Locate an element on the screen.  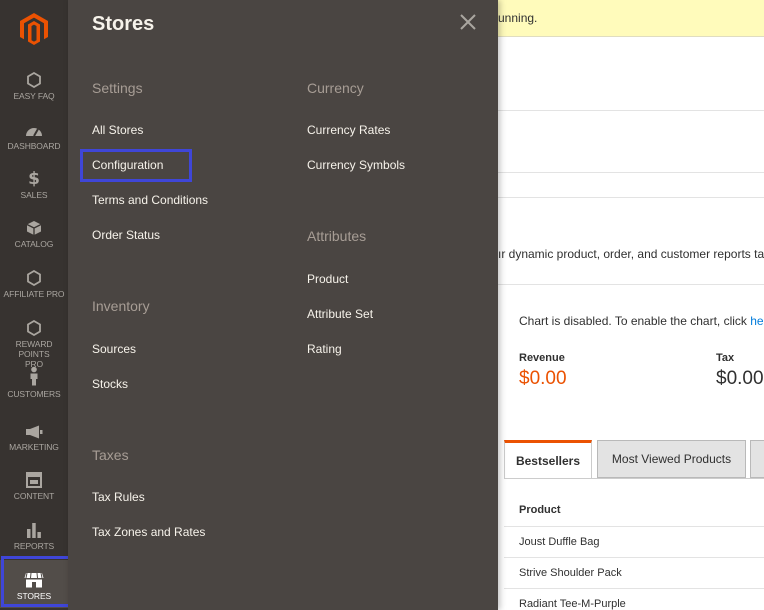
revenue-label: Revenue is located at coordinates (542, 358).